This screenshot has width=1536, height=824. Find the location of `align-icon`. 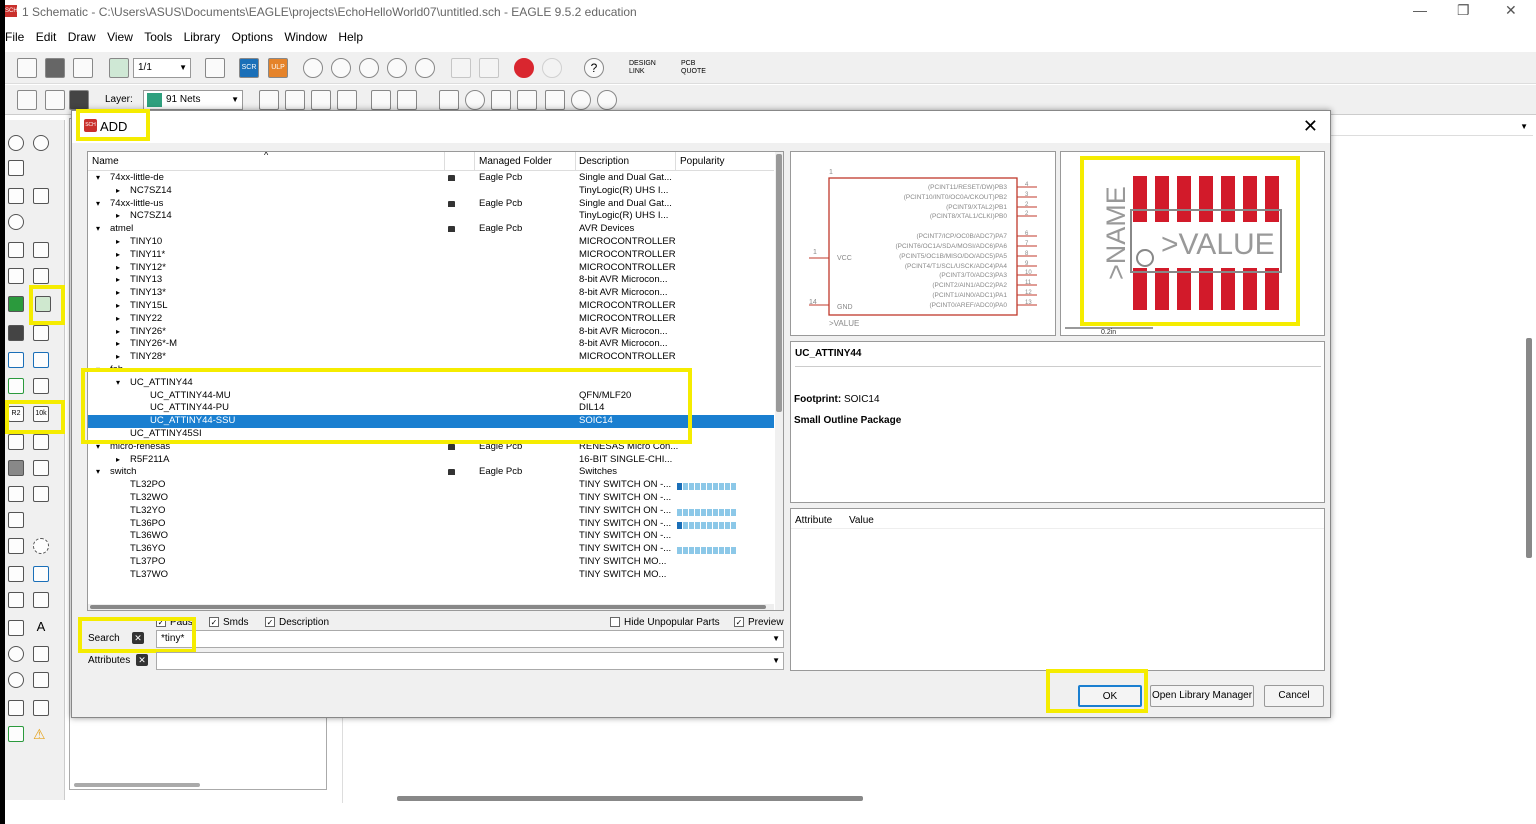

align-icon is located at coordinates (16, 520).